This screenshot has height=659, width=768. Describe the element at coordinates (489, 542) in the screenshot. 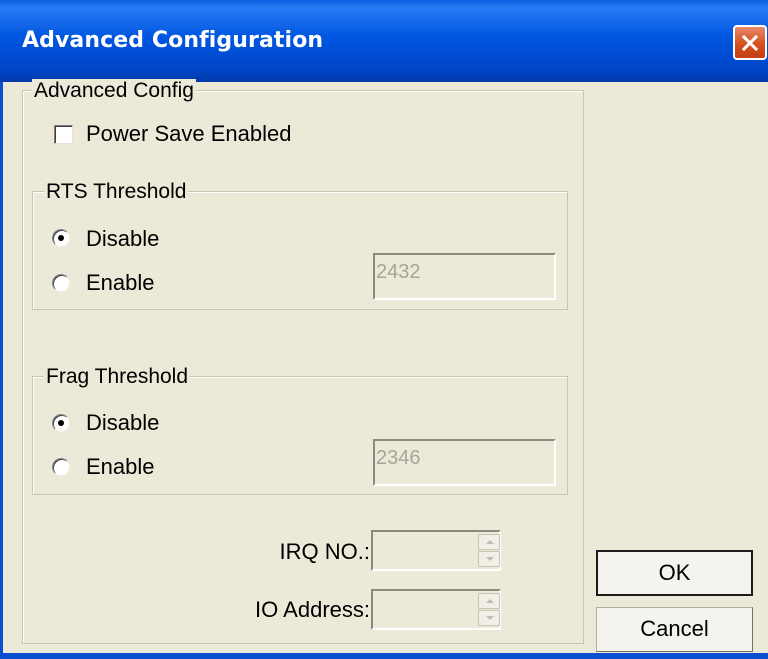

I see `irq-up-arrow-icon` at that location.